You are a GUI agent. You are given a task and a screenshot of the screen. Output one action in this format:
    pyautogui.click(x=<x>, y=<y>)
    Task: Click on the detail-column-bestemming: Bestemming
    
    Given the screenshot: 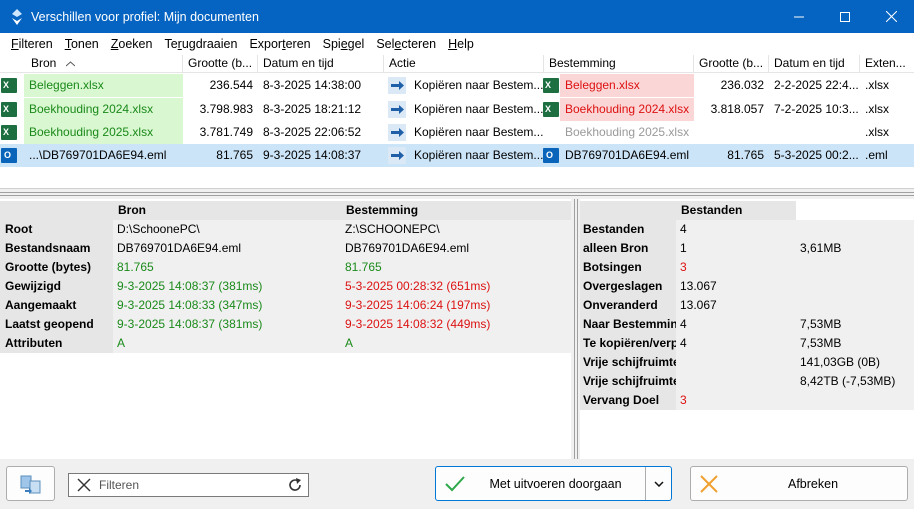 What is the action you would take?
    pyautogui.click(x=456, y=210)
    